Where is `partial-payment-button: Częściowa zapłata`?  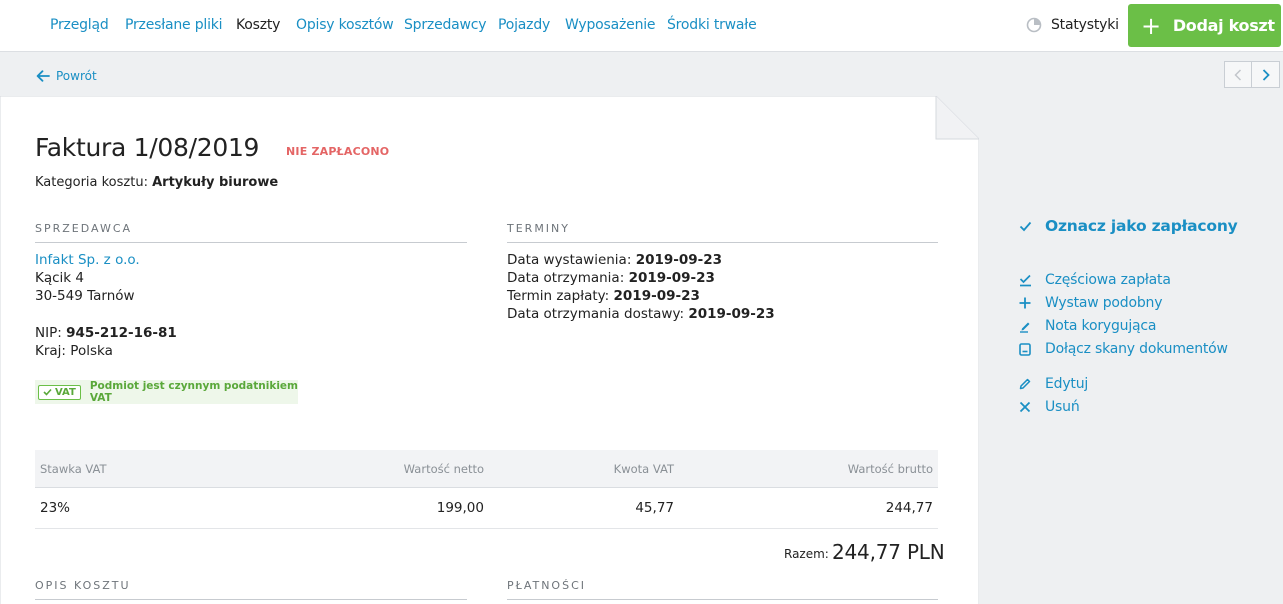 partial-payment-button: Częściowa zapłata is located at coordinates (1094, 280).